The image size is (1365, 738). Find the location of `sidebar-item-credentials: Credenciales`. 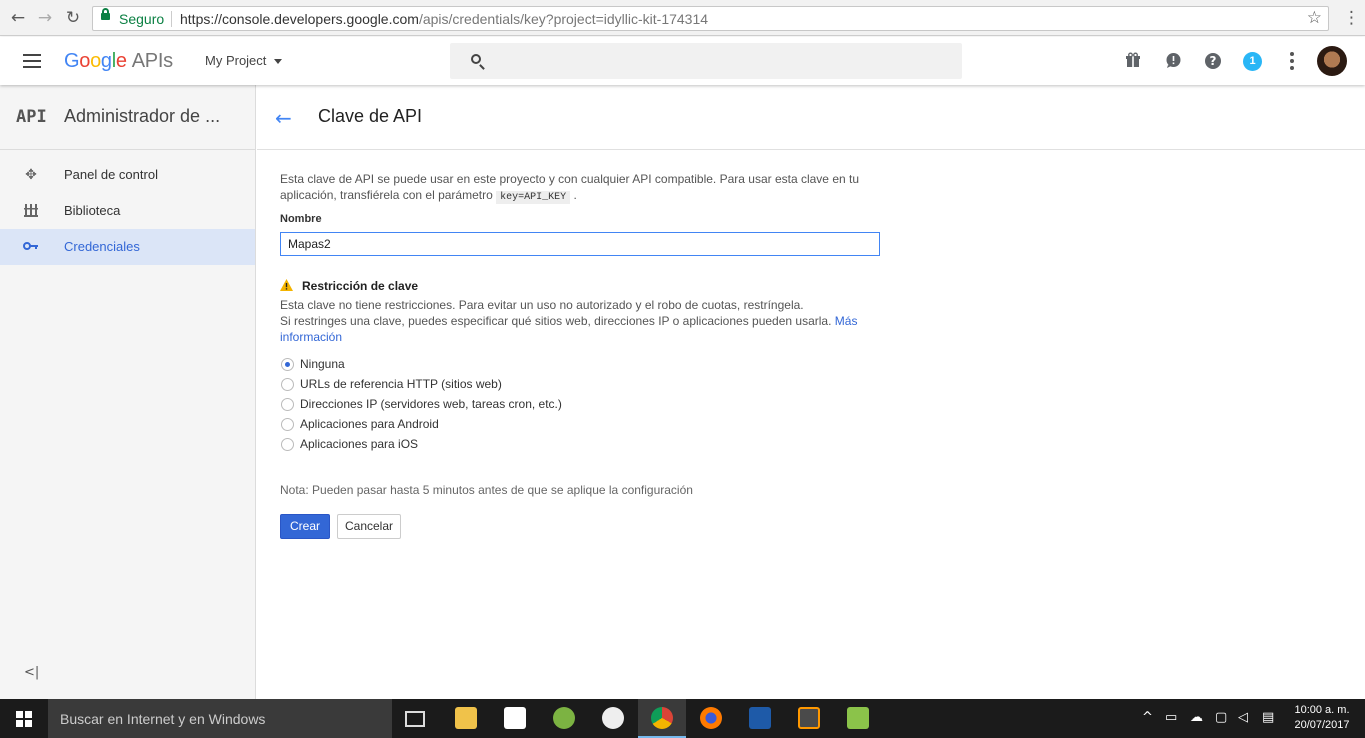

sidebar-item-credentials: Credenciales is located at coordinates (127, 247).